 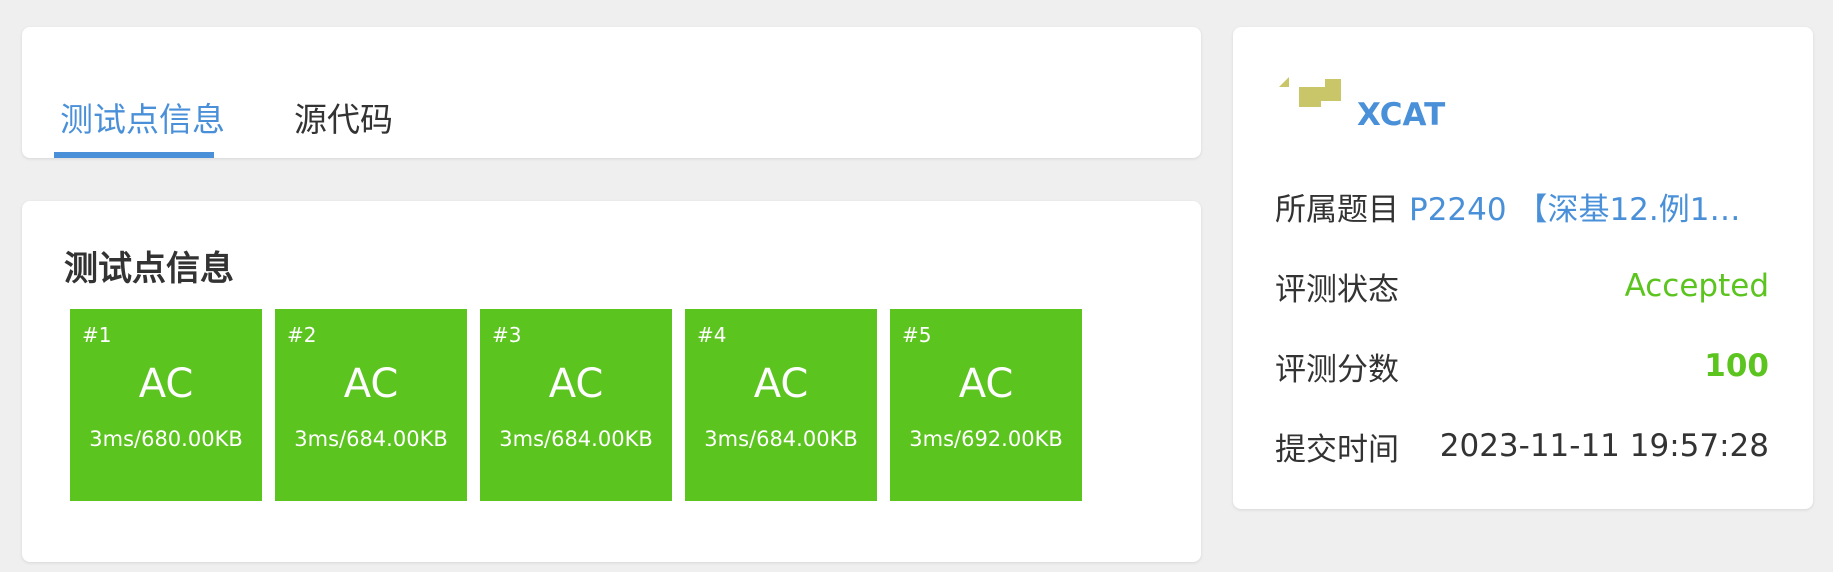 I want to click on score-value: 100, so click(x=1736, y=366).